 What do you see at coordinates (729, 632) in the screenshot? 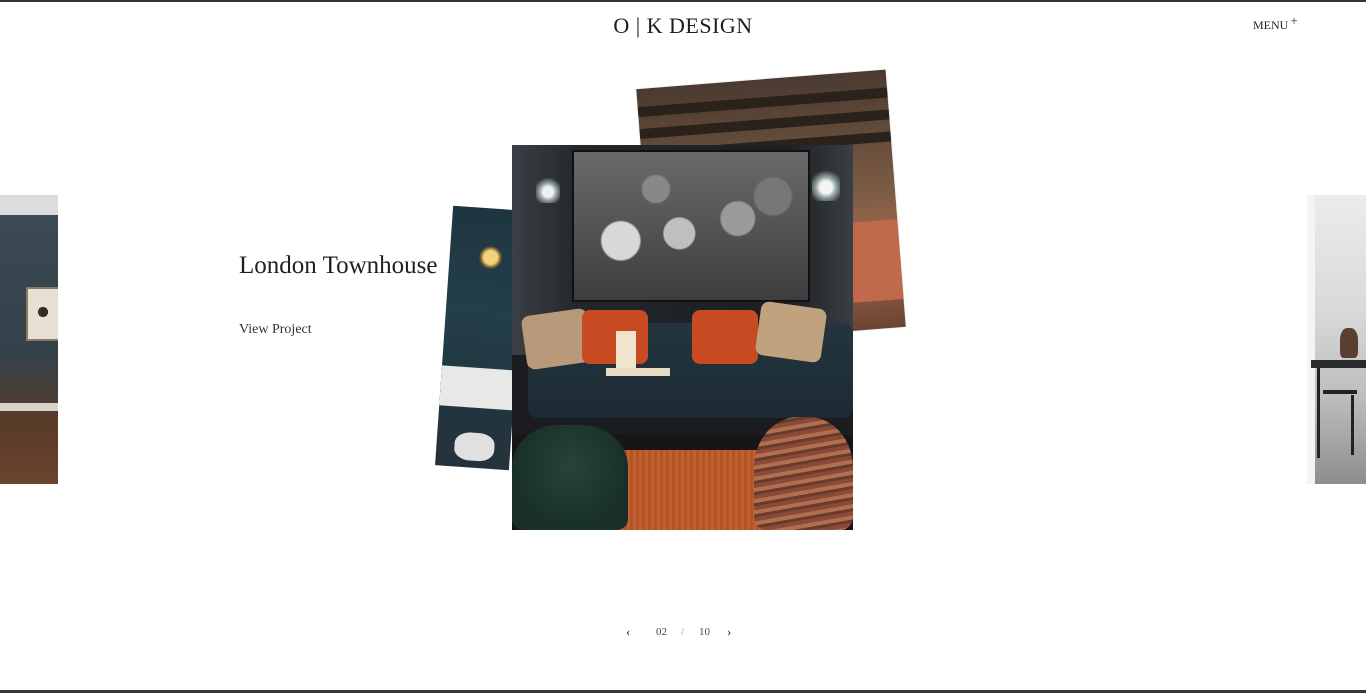
I see `chevron-right-icon: ›` at bounding box center [729, 632].